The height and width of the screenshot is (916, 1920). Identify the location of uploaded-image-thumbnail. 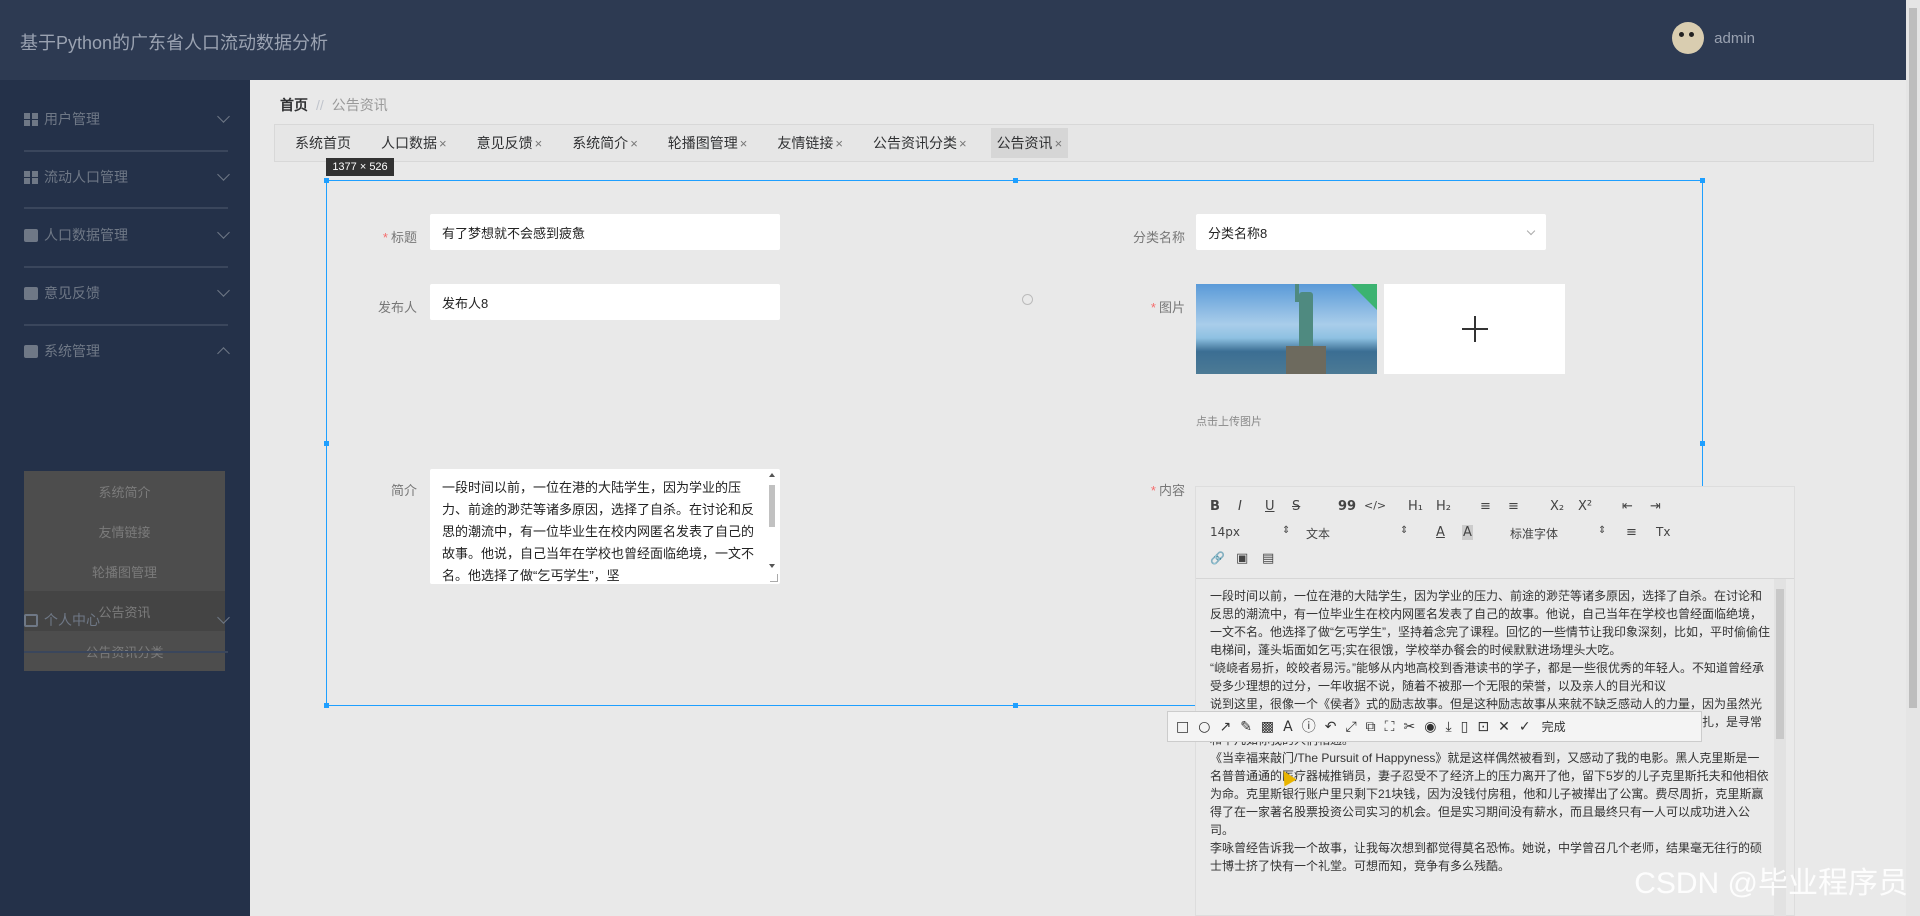
(1286, 329).